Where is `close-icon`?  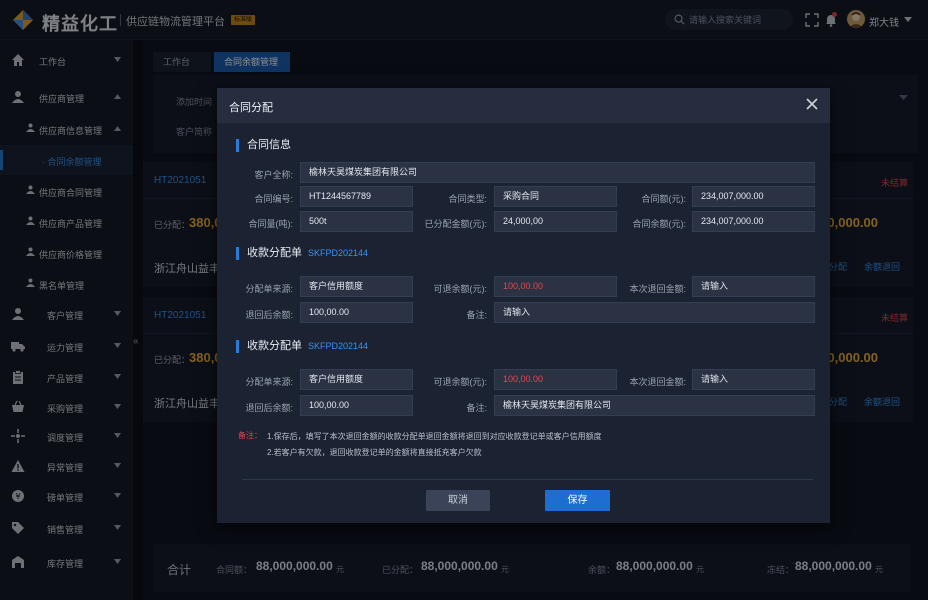 close-icon is located at coordinates (812, 104).